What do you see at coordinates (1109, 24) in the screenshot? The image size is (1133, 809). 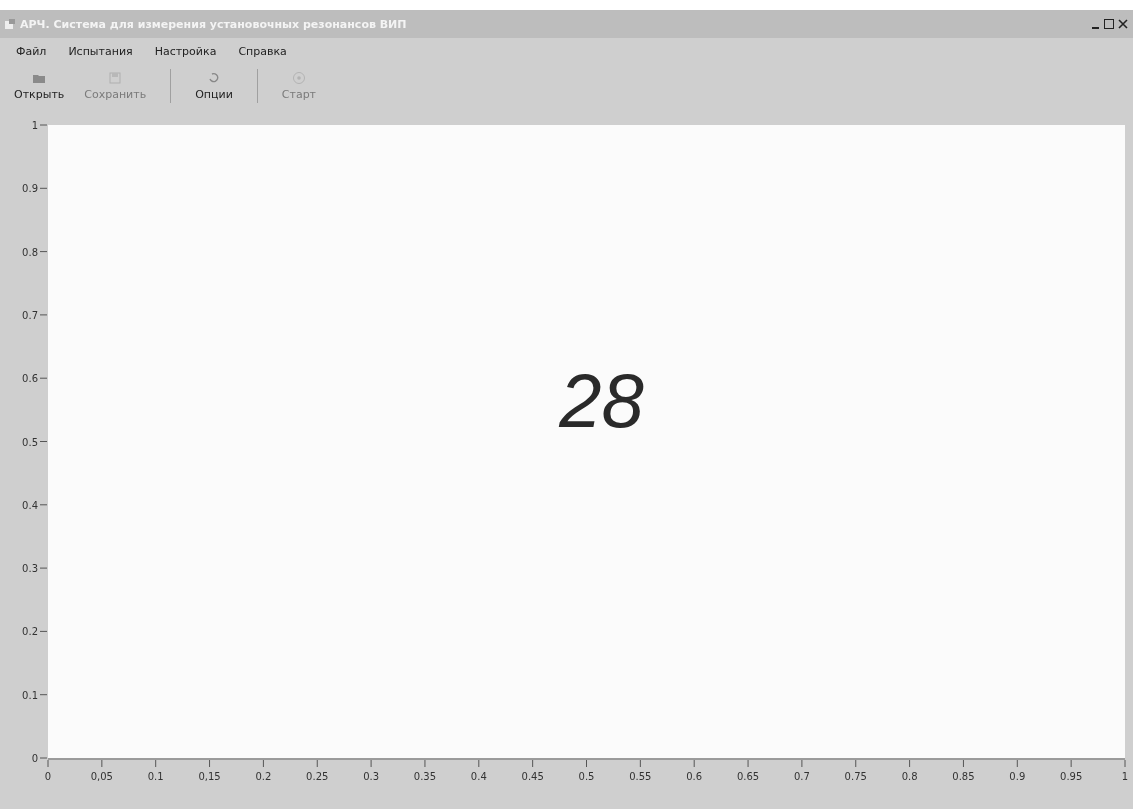 I see `maximize-icon` at bounding box center [1109, 24].